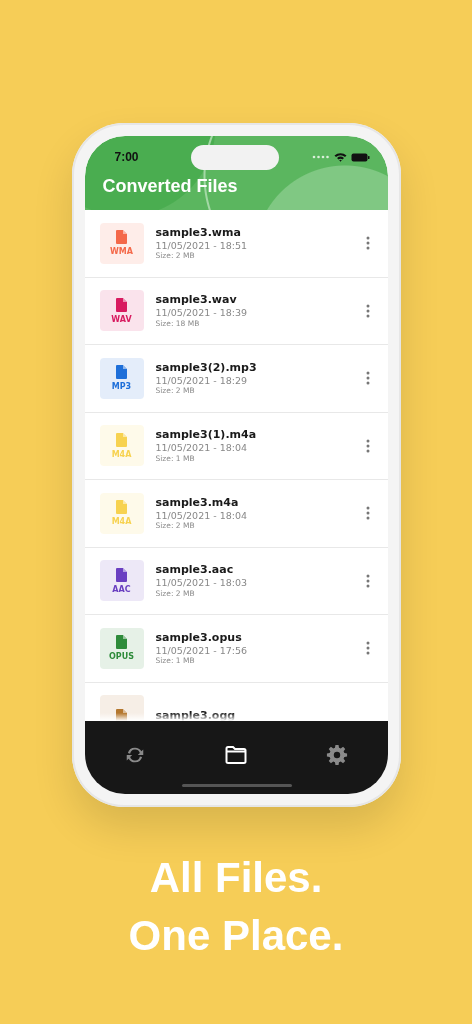 The width and height of the screenshot is (472, 1024). What do you see at coordinates (206, 367) in the screenshot?
I see `file-name: sample3(2).mp3` at bounding box center [206, 367].